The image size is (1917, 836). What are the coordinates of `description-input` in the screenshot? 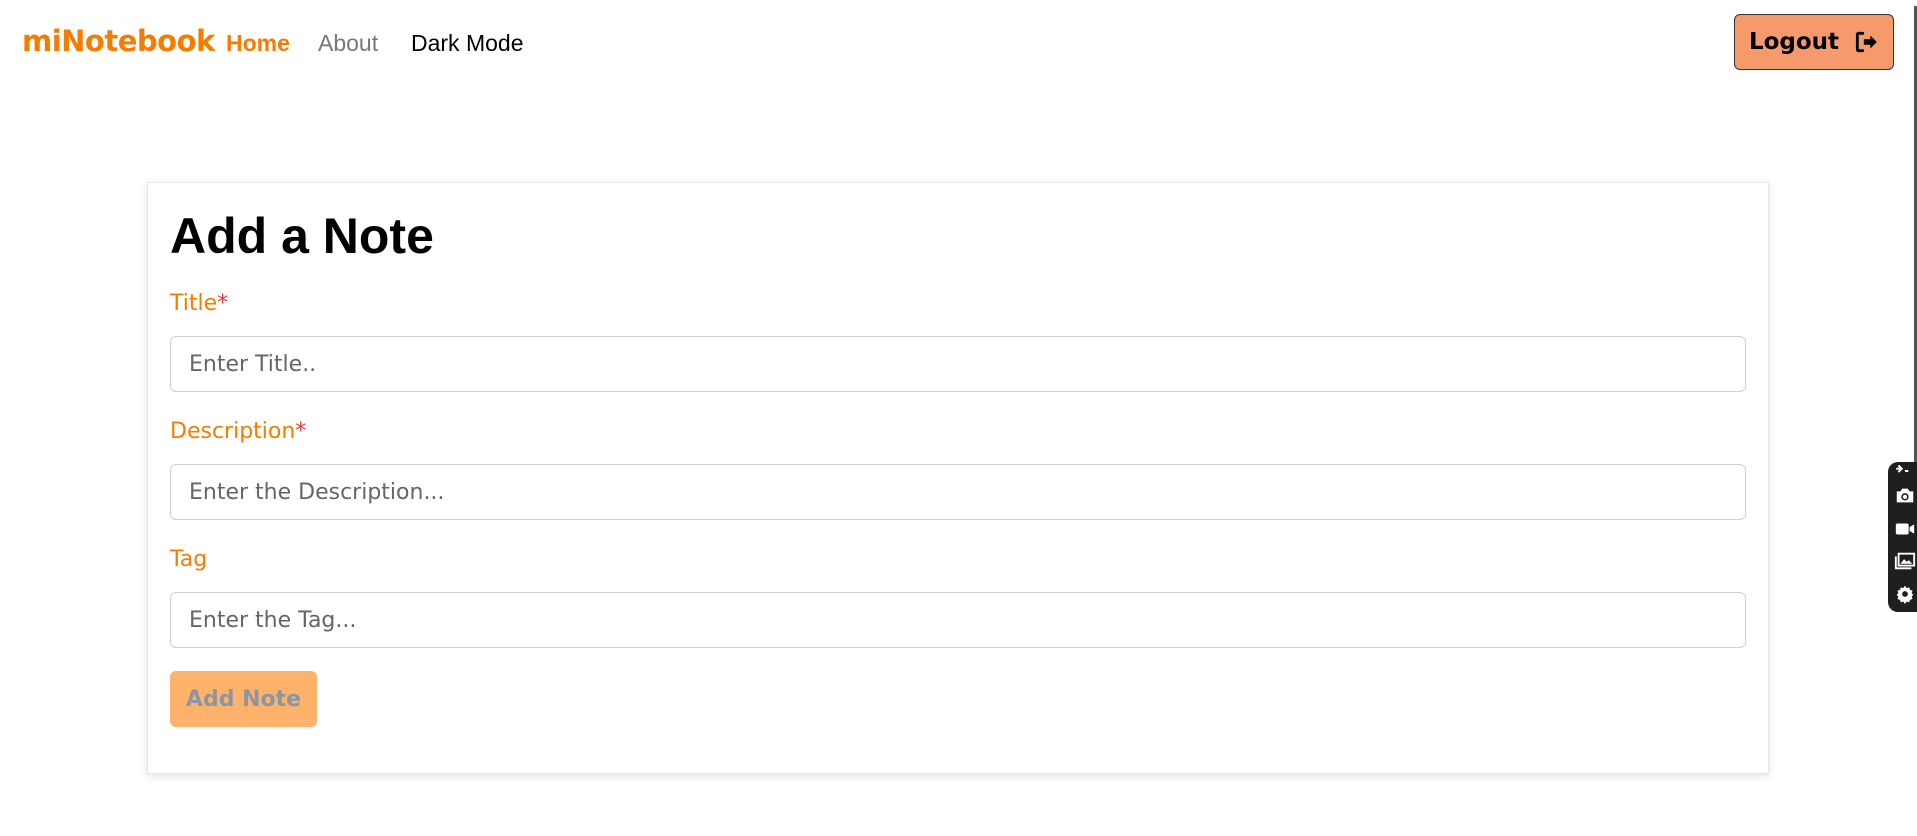 It's located at (958, 492).